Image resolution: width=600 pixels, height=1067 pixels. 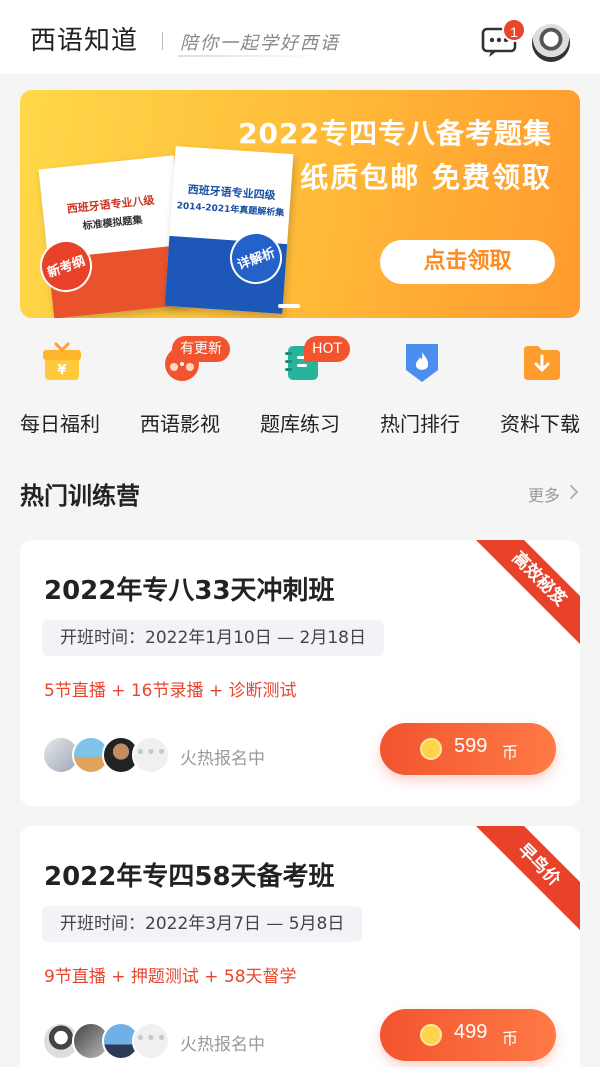 I want to click on course-dates: 开班时间：2022年1月10日 — 2月18日, so click(x=213, y=638).